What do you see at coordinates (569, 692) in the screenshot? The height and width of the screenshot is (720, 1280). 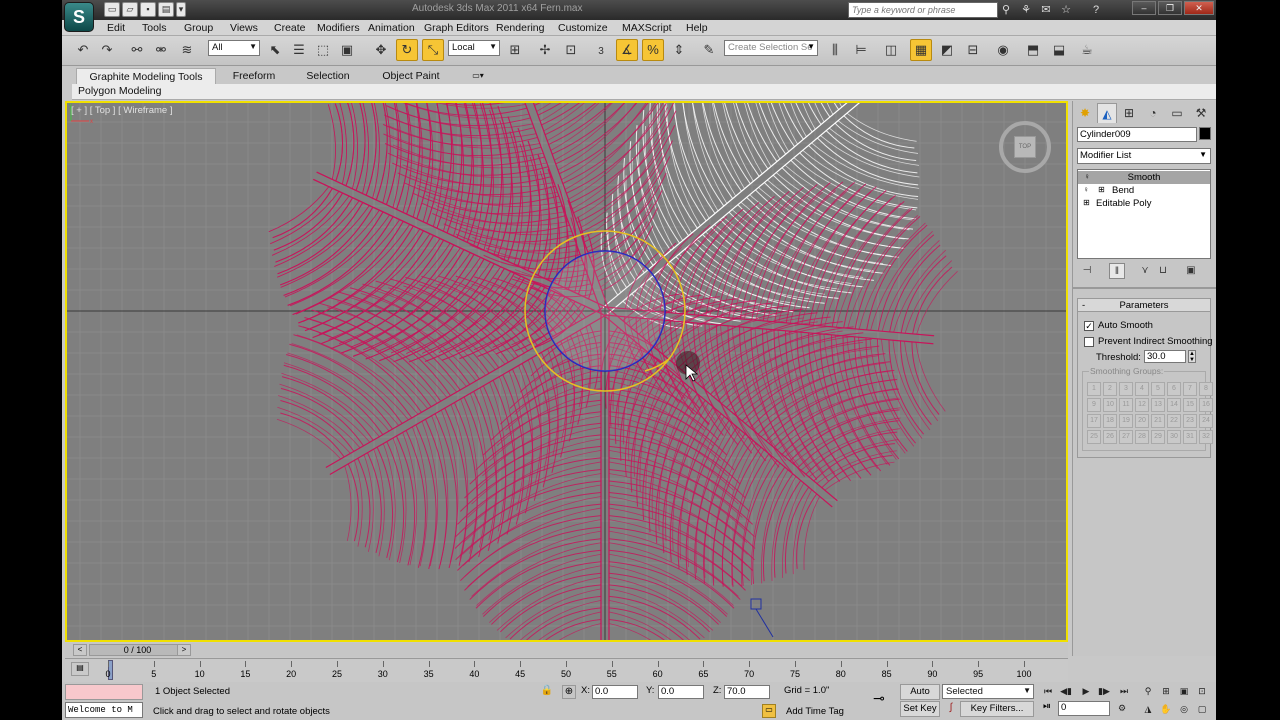 I see `absolute-mode-icon: ⊕` at bounding box center [569, 692].